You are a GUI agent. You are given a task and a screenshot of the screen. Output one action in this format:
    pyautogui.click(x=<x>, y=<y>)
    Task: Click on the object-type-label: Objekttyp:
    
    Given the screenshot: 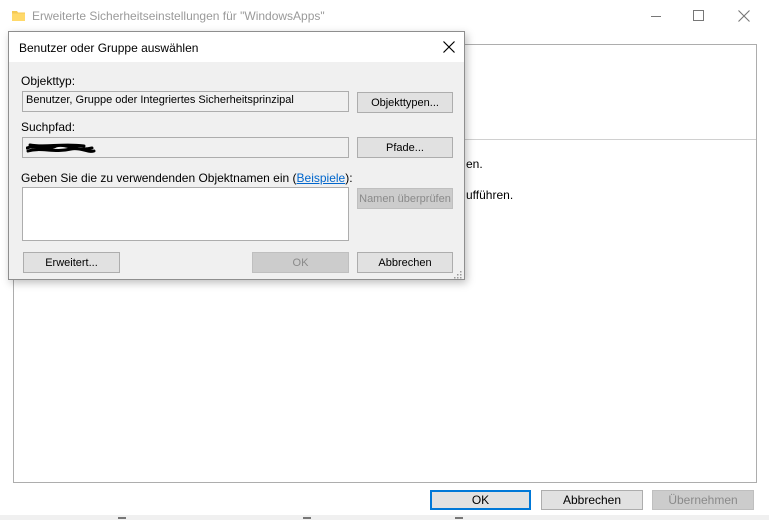 What is the action you would take?
    pyautogui.click(x=48, y=81)
    